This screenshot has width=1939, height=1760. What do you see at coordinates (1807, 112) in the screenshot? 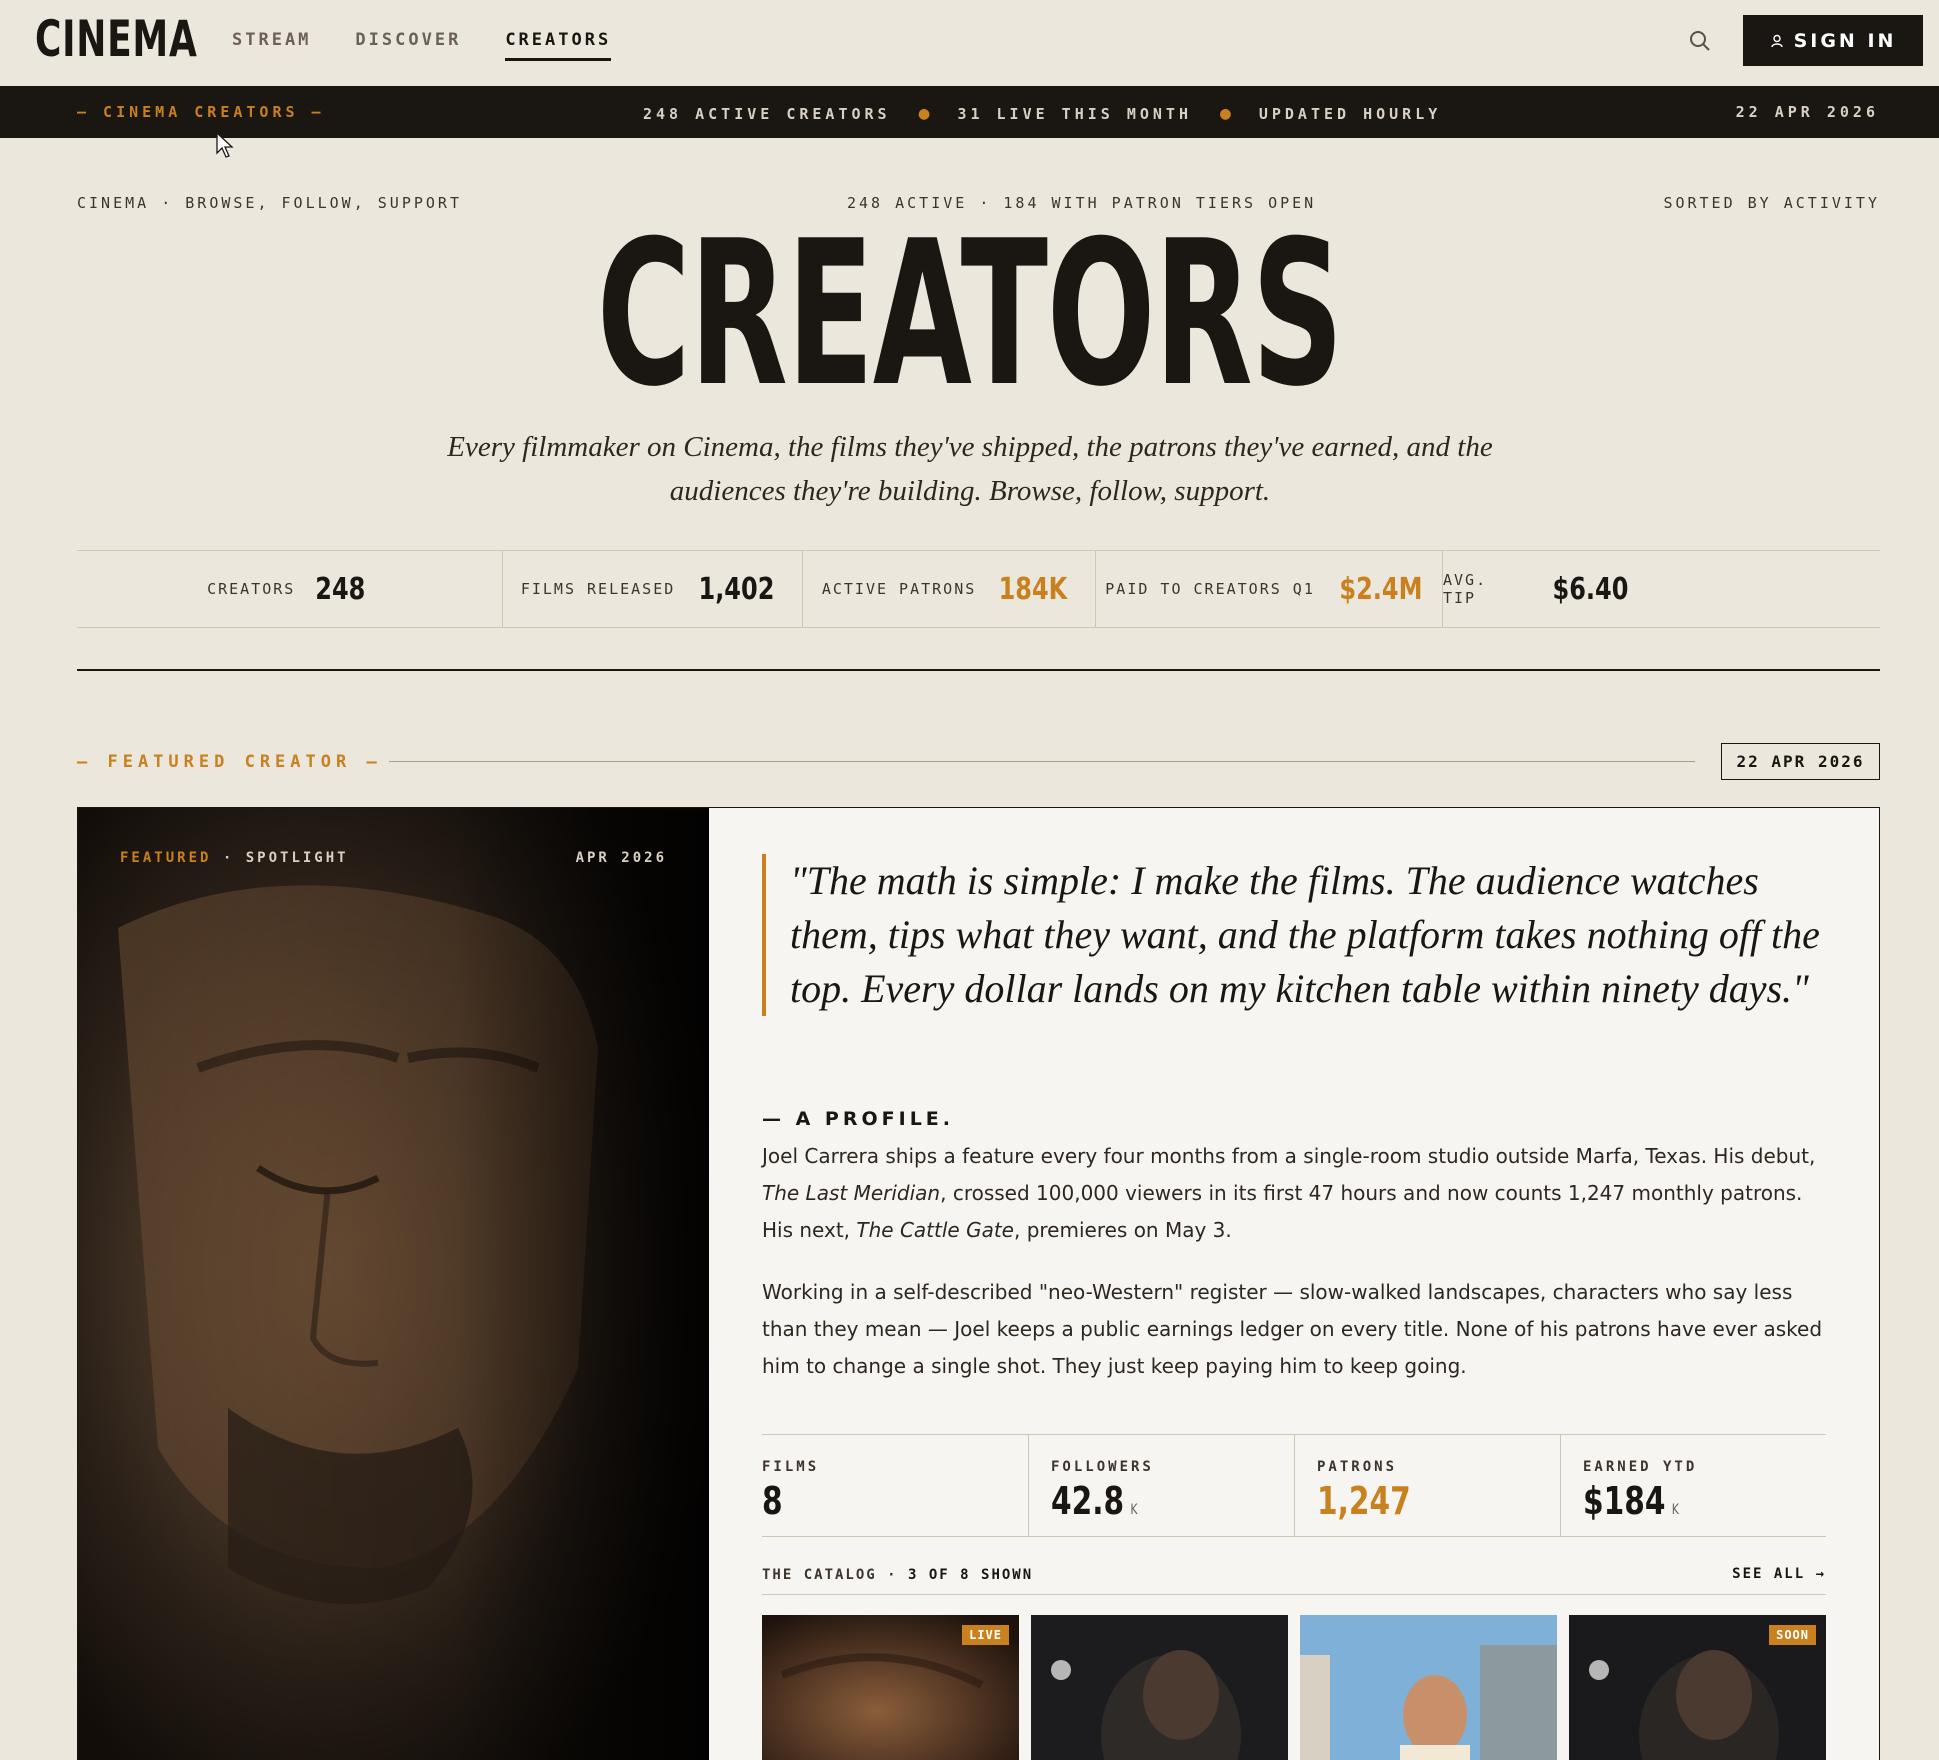
I see `ticker-date: 22 APR 2026` at bounding box center [1807, 112].